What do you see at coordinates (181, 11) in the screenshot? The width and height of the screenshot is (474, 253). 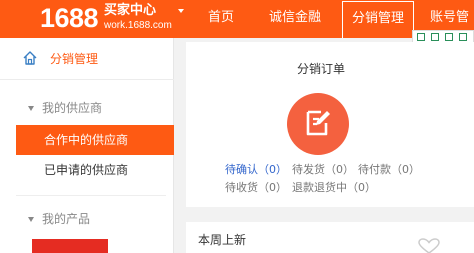 I see `chevron-down-icon` at bounding box center [181, 11].